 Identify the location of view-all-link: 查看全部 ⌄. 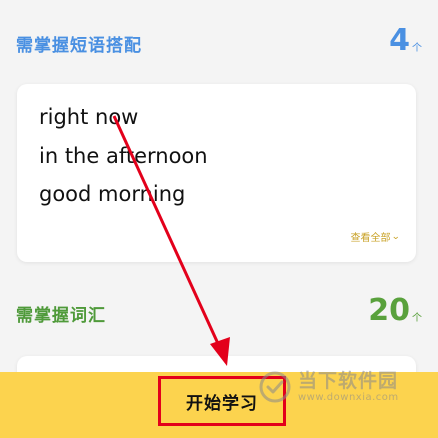
(375, 237).